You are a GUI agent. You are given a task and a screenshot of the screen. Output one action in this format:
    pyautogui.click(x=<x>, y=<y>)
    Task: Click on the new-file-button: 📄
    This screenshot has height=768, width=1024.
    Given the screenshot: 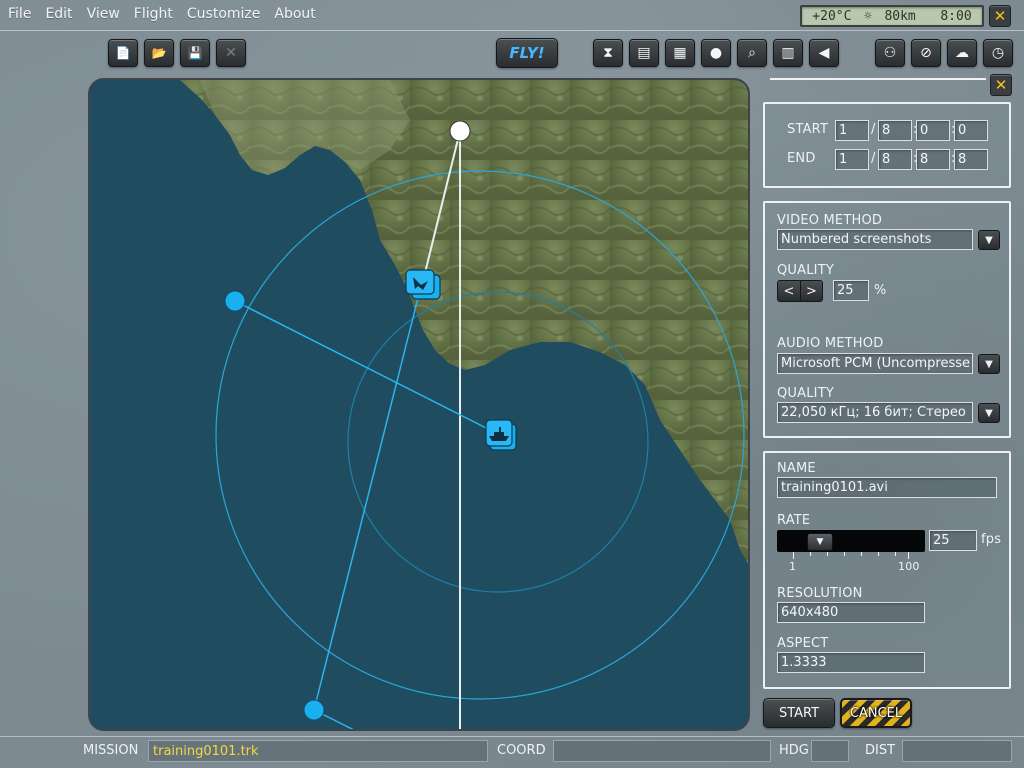 What is the action you would take?
    pyautogui.click(x=123, y=53)
    